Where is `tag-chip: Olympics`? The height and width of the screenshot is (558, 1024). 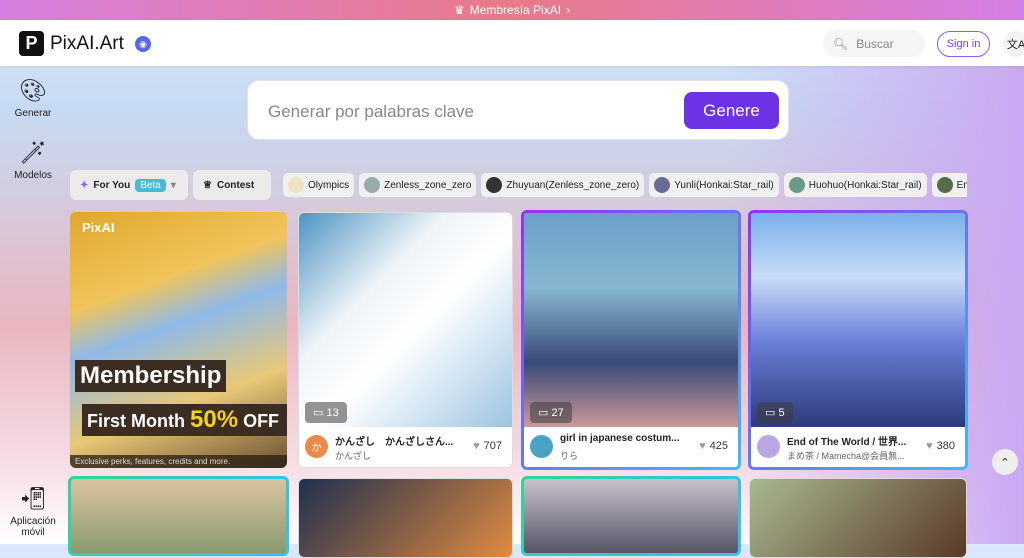
tag-chip: Olympics is located at coordinates (319, 185).